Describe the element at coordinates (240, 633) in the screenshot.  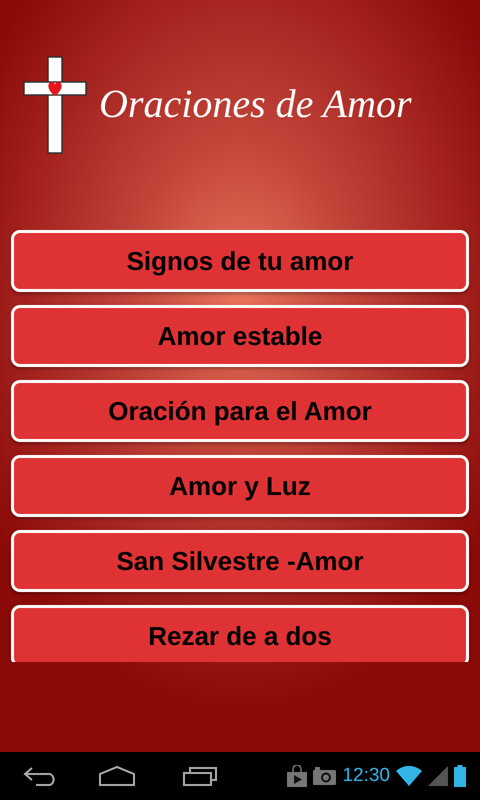
I see `prayer-button: Rezar de a dos` at that location.